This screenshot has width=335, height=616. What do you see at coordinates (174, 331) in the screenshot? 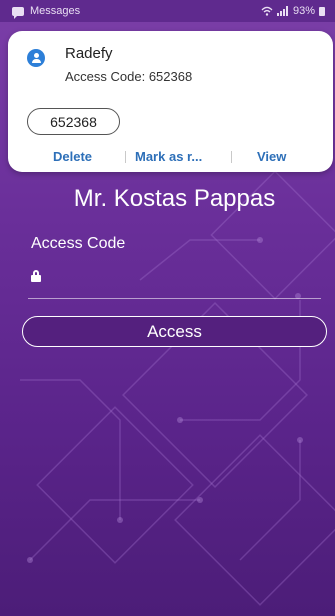
I see `access-button: Access` at bounding box center [174, 331].